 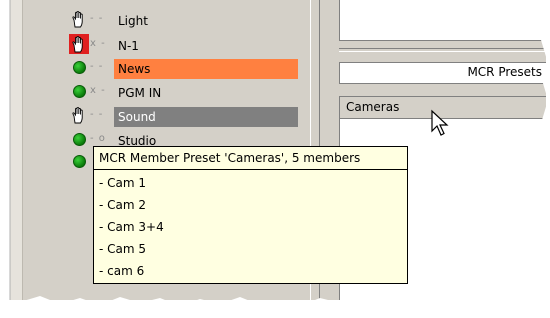 What do you see at coordinates (442, 73) in the screenshot?
I see `preset-group-field: MCR Presets` at bounding box center [442, 73].